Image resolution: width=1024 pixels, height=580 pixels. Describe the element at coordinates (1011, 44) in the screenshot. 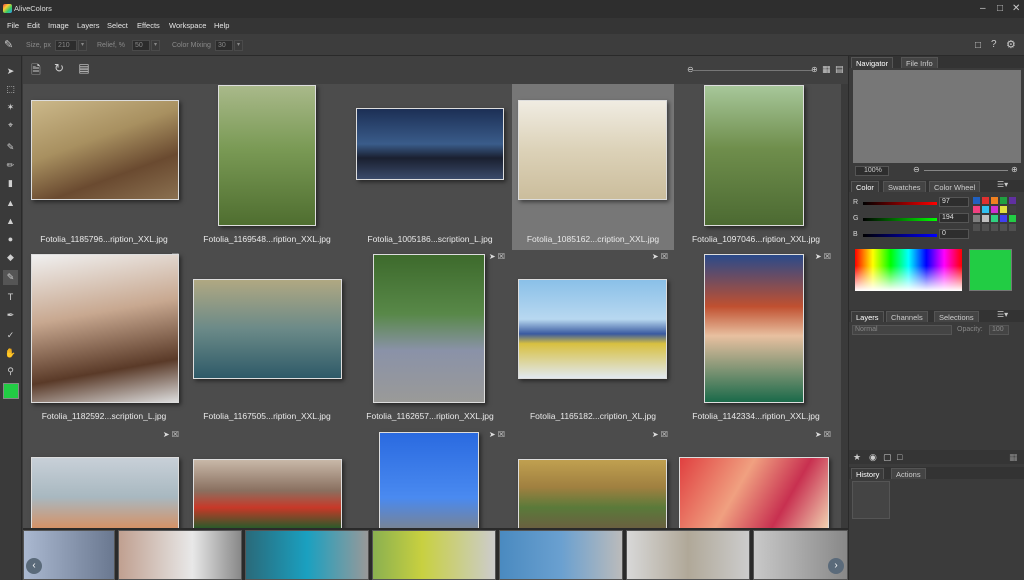

I see `settings-gear-icon: ⚙` at that location.